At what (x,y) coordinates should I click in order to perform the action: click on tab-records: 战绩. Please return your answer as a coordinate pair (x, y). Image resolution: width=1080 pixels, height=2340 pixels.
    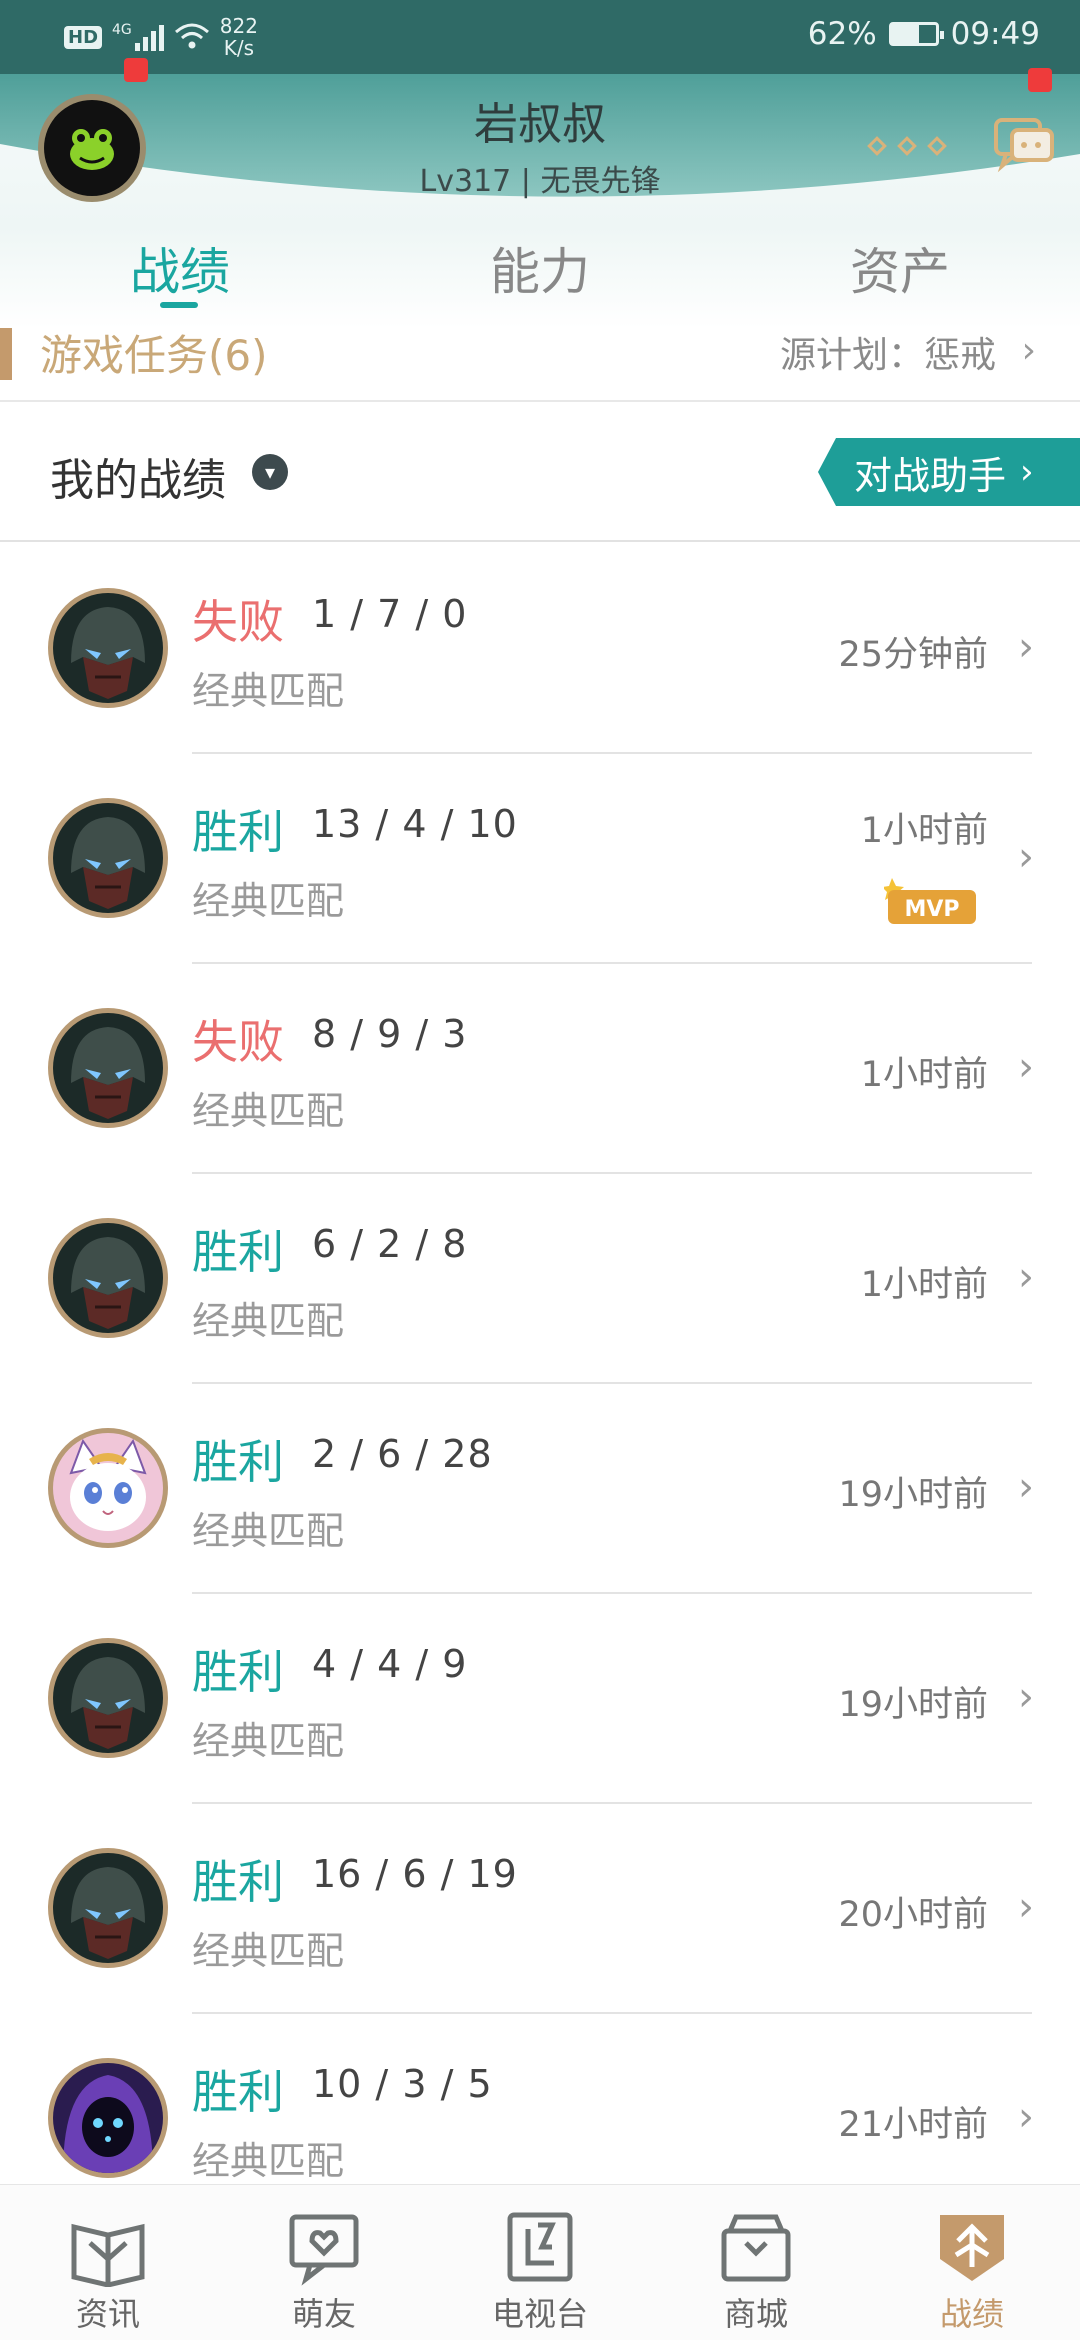
    Looking at the image, I should click on (180, 274).